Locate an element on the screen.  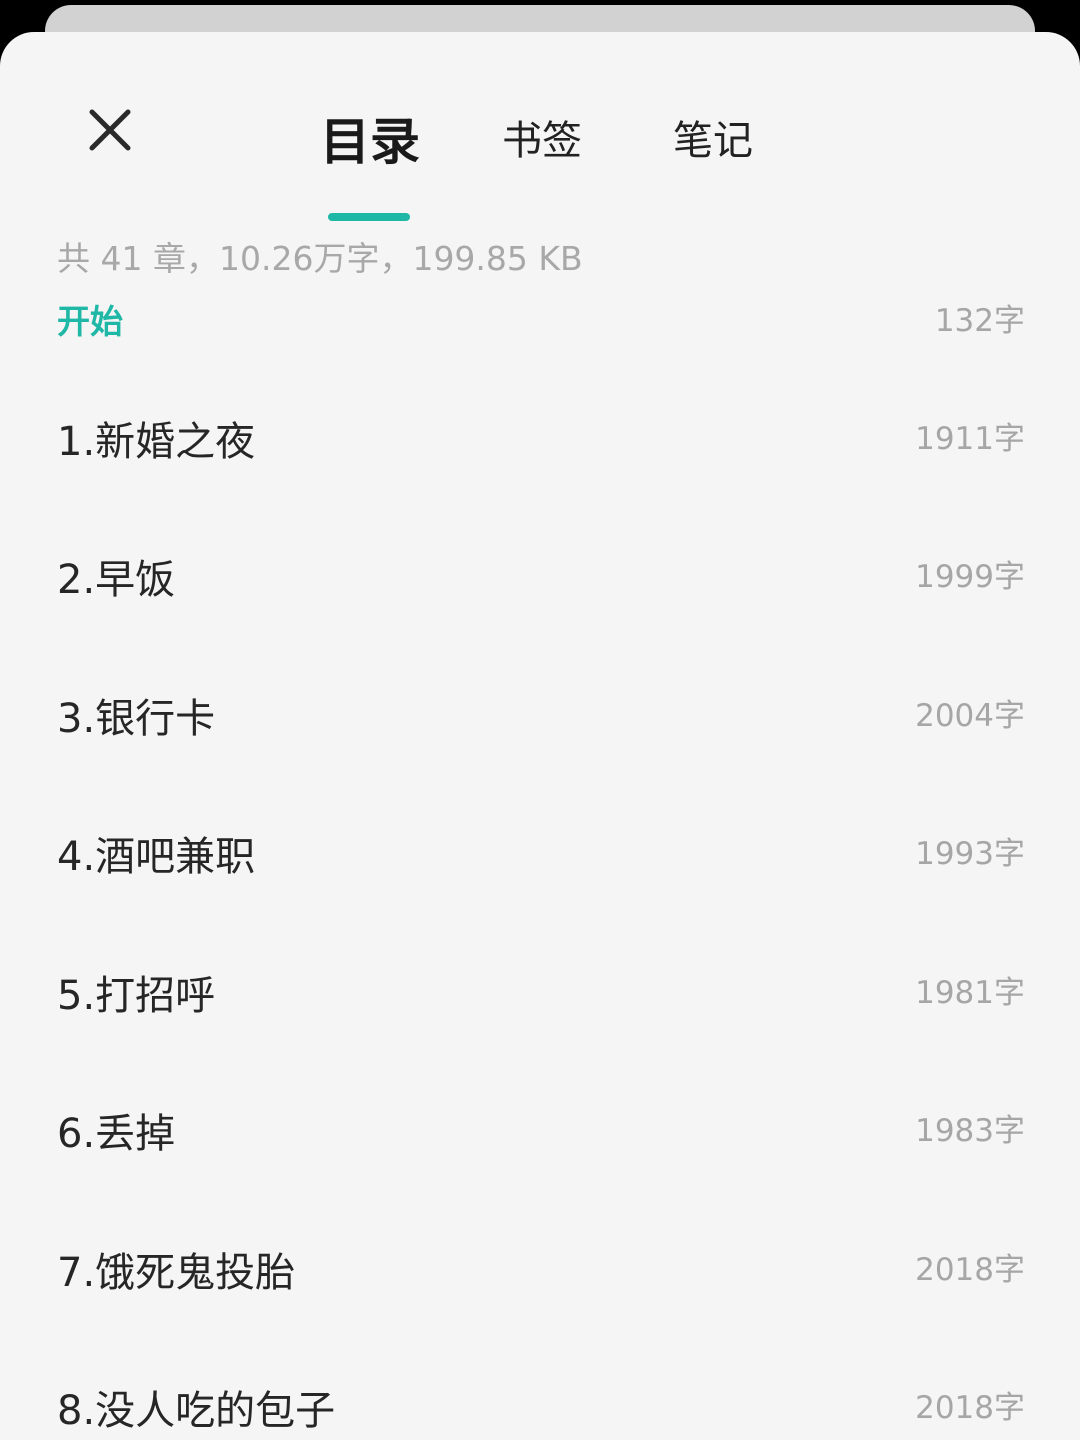
chapter-item: 2.早饭 1999字 is located at coordinates (540, 597).